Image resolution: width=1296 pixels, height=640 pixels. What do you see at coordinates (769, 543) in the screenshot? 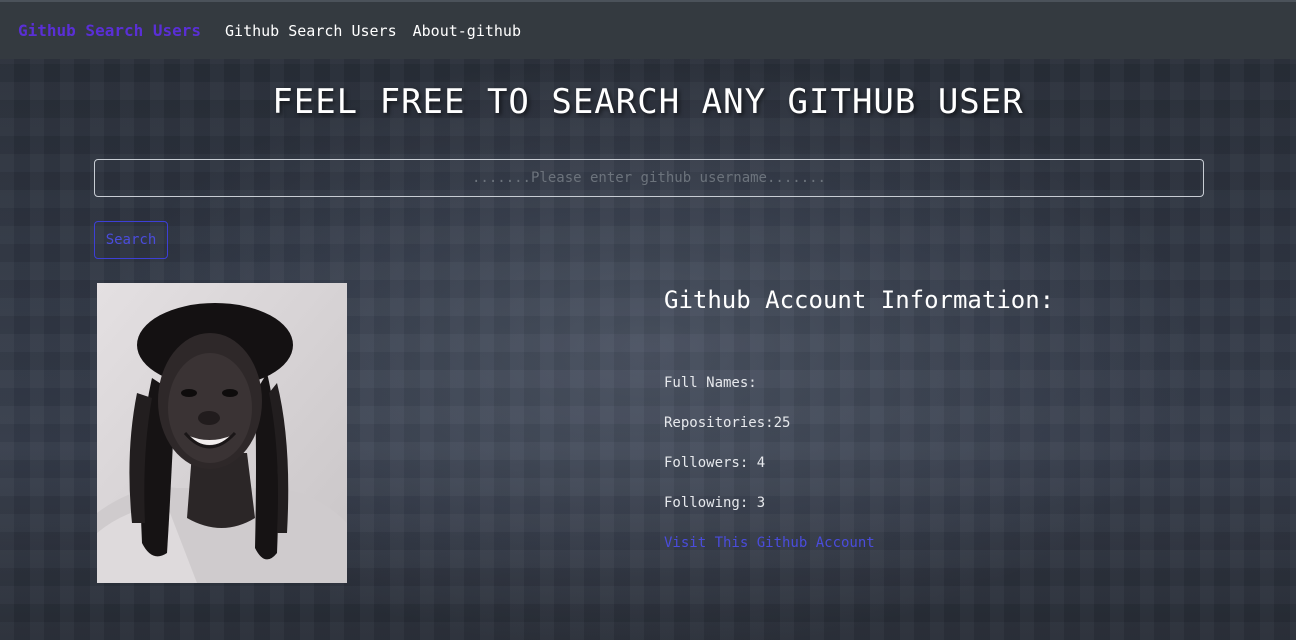
I see `visit-account-link: Visit This Github Account` at bounding box center [769, 543].